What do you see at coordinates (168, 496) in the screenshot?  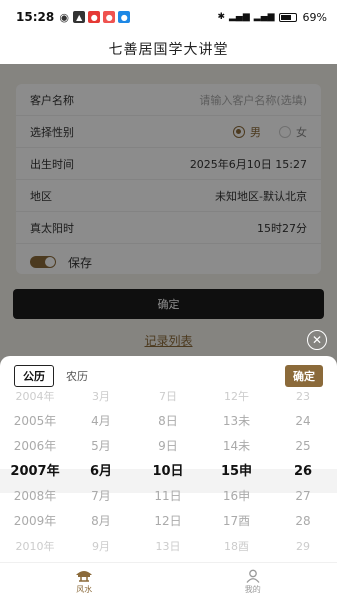 I see `day-option: 11日` at bounding box center [168, 496].